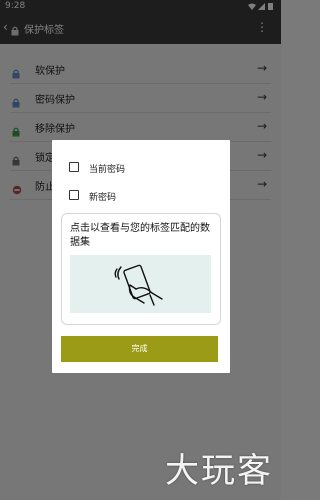 The width and height of the screenshot is (320, 500). What do you see at coordinates (139, 349) in the screenshot?
I see `done-button: 完成` at bounding box center [139, 349].